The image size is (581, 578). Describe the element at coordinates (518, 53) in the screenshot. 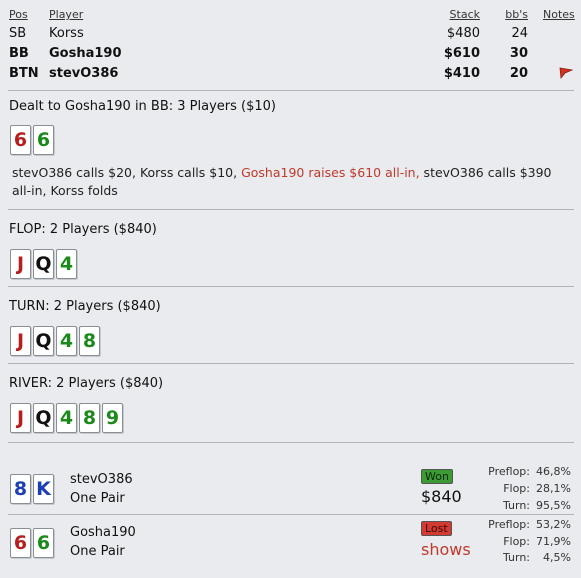

I see `row-bbs: 30` at that location.